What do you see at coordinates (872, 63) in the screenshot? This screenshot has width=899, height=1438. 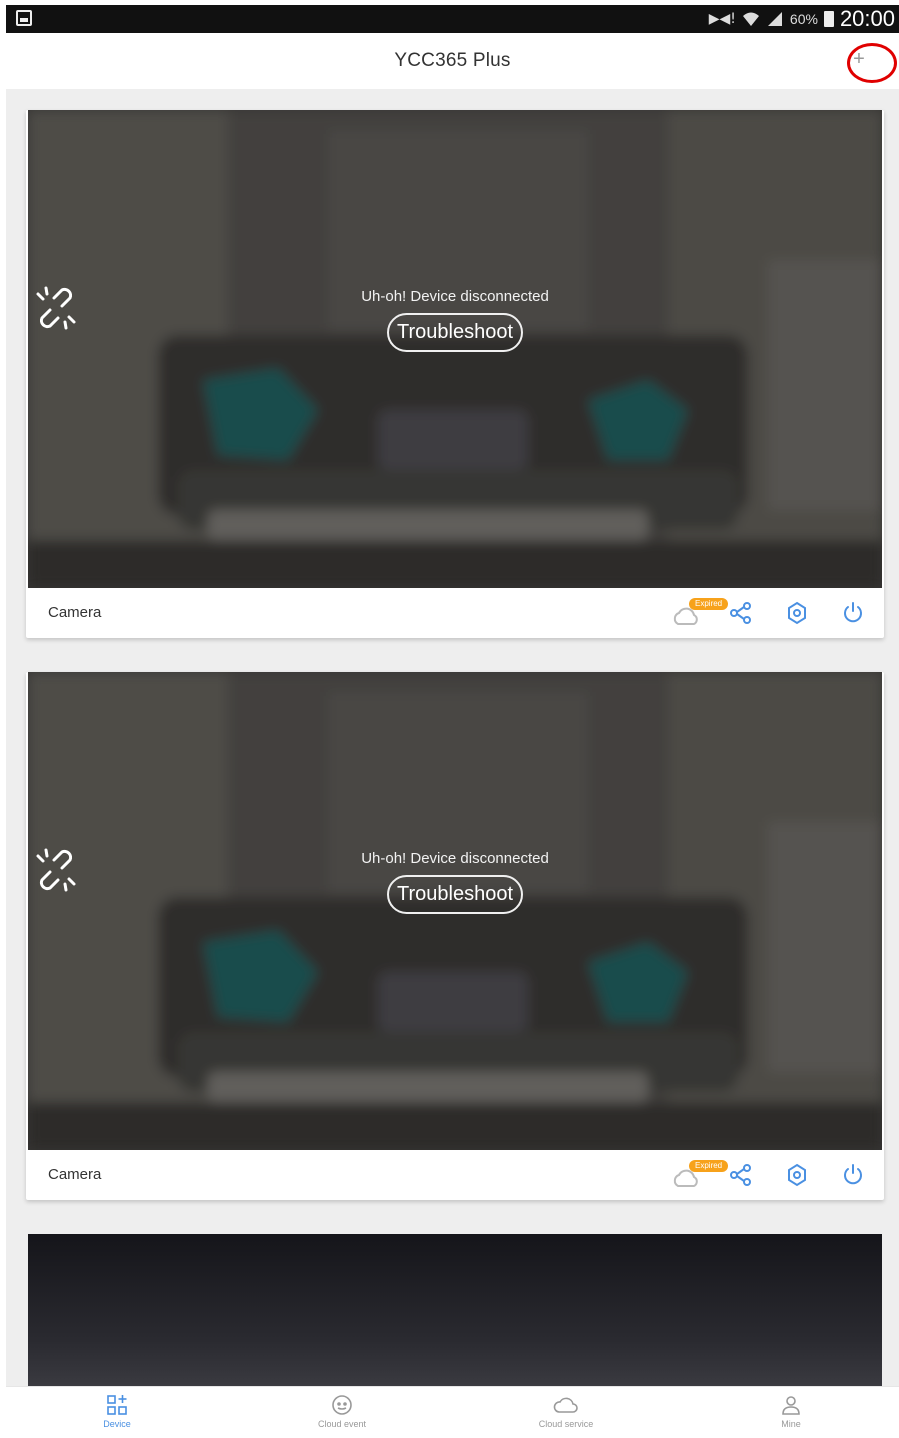 I see `annotation-circle` at bounding box center [872, 63].